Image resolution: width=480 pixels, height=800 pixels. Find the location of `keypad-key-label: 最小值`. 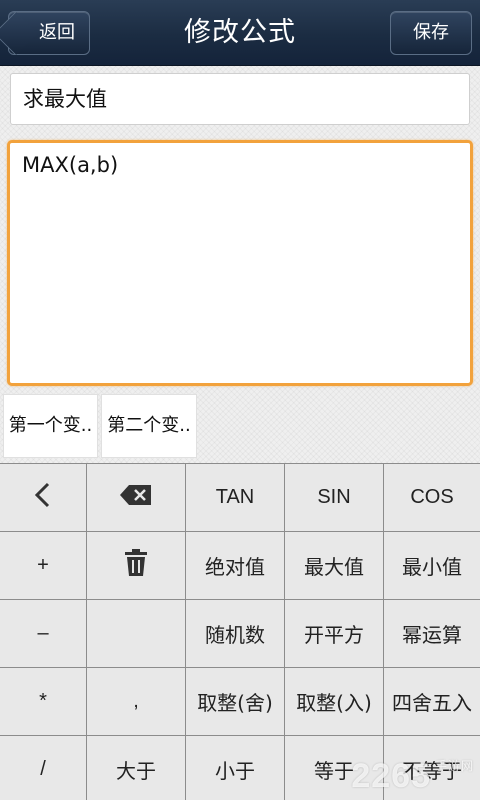

keypad-key-label: 最小值 is located at coordinates (432, 567).